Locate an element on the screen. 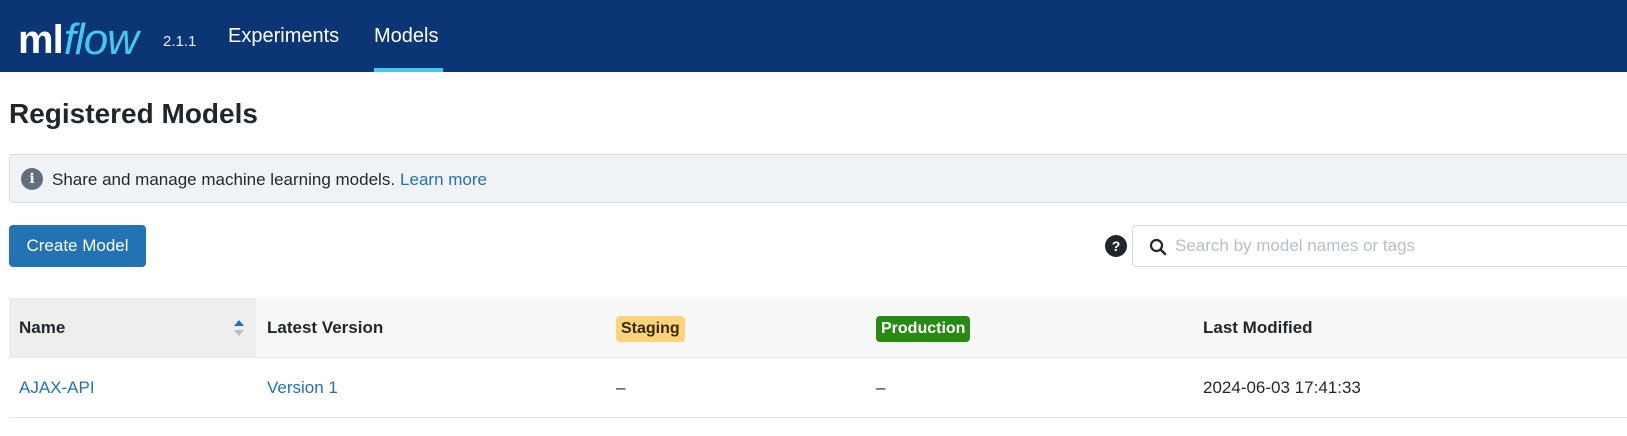  search-box is located at coordinates (1379, 246).